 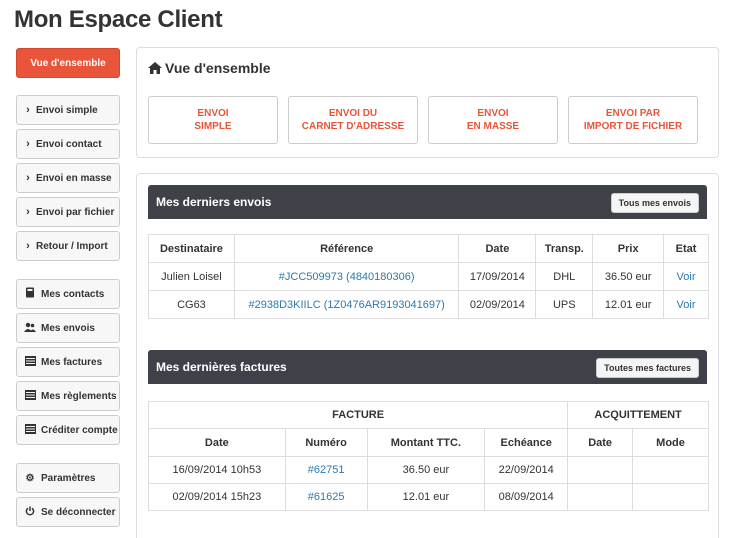 What do you see at coordinates (654, 203) in the screenshot?
I see `all-envois-button: Tous mes envois` at bounding box center [654, 203].